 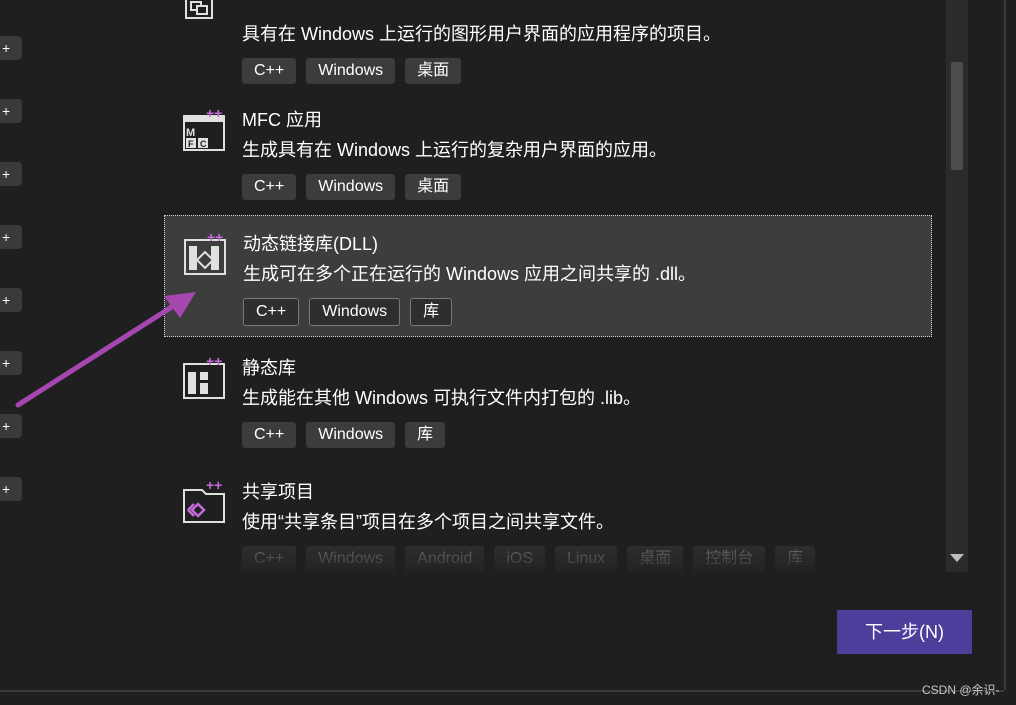 What do you see at coordinates (190, 133) in the screenshot?
I see `svg-text: M` at bounding box center [190, 133].